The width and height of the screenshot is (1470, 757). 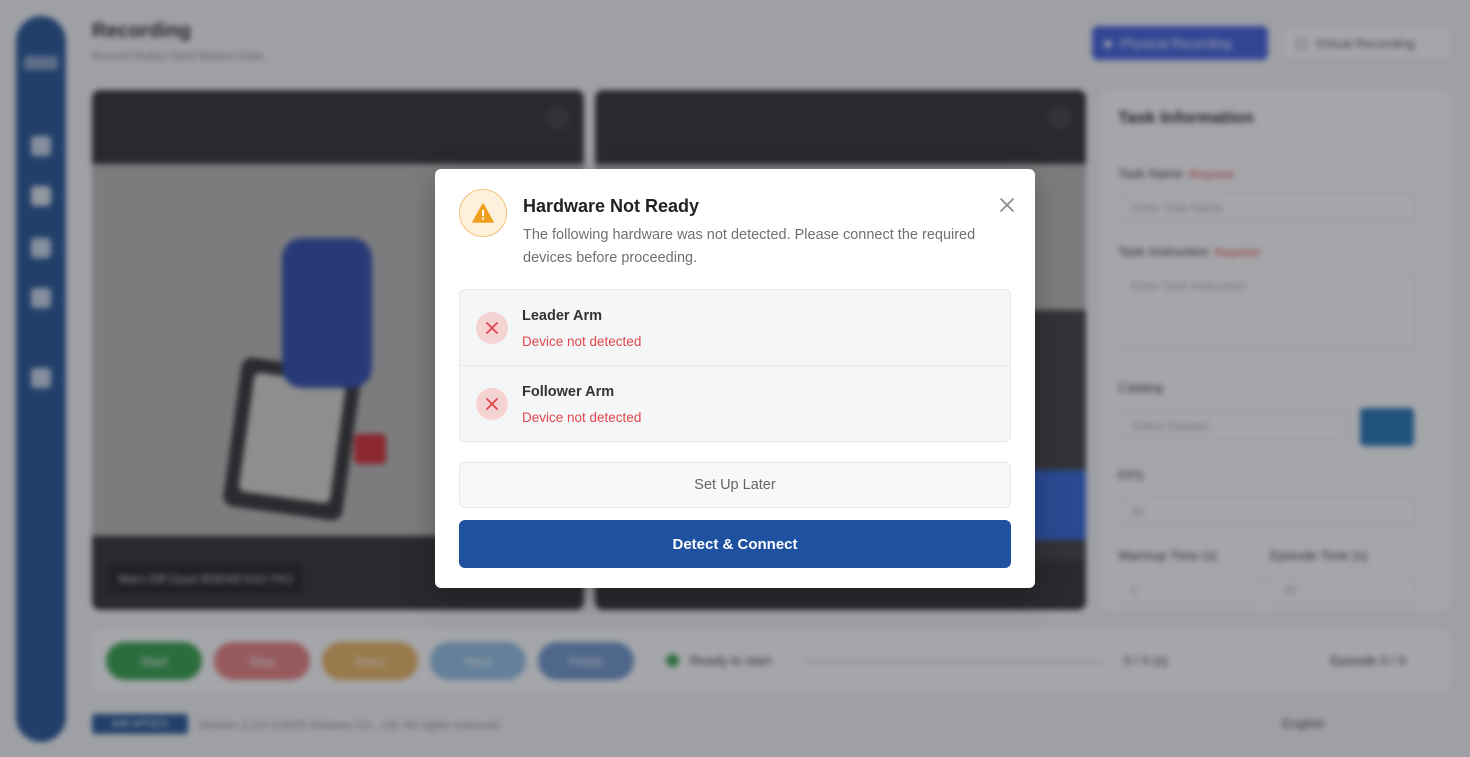 I want to click on set-up-later-button: Set Up Later, so click(x=735, y=485).